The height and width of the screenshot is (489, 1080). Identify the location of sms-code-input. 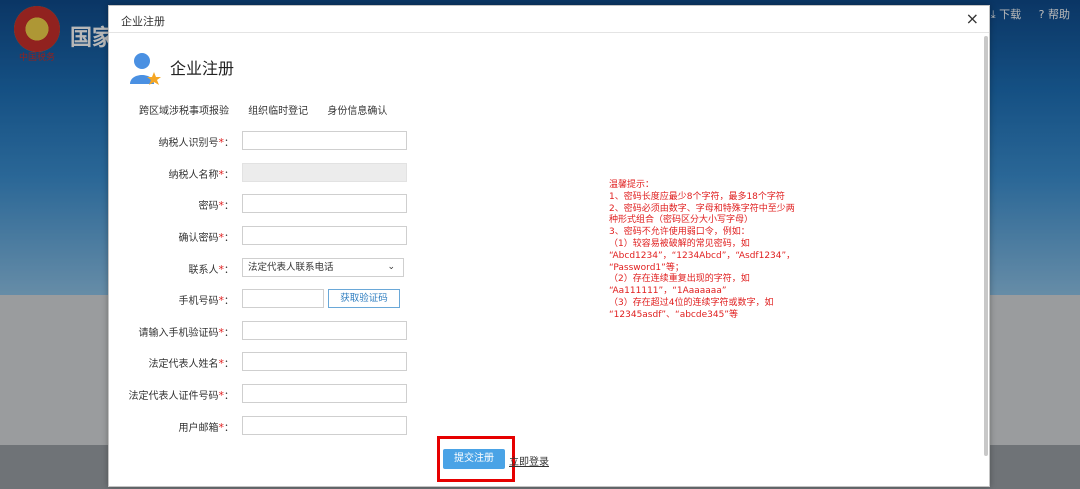
(324, 330).